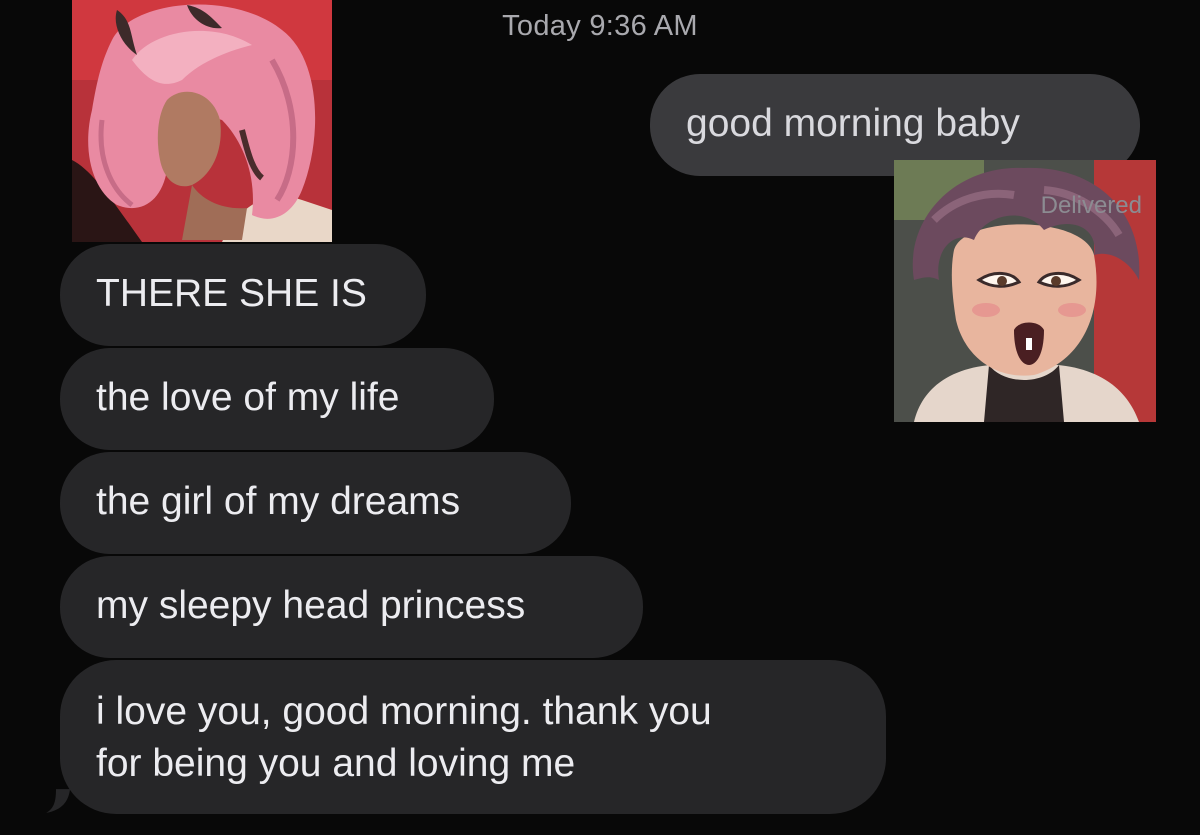 The height and width of the screenshot is (835, 1200). I want to click on received-message-bubble: the girl of my dreams, so click(315, 503).